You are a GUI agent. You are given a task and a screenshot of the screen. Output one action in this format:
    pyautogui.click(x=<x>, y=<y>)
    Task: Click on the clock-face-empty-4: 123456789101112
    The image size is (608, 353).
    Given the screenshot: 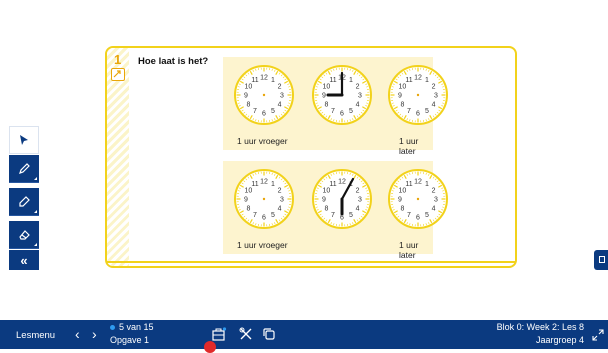 What is the action you would take?
    pyautogui.click(x=418, y=199)
    